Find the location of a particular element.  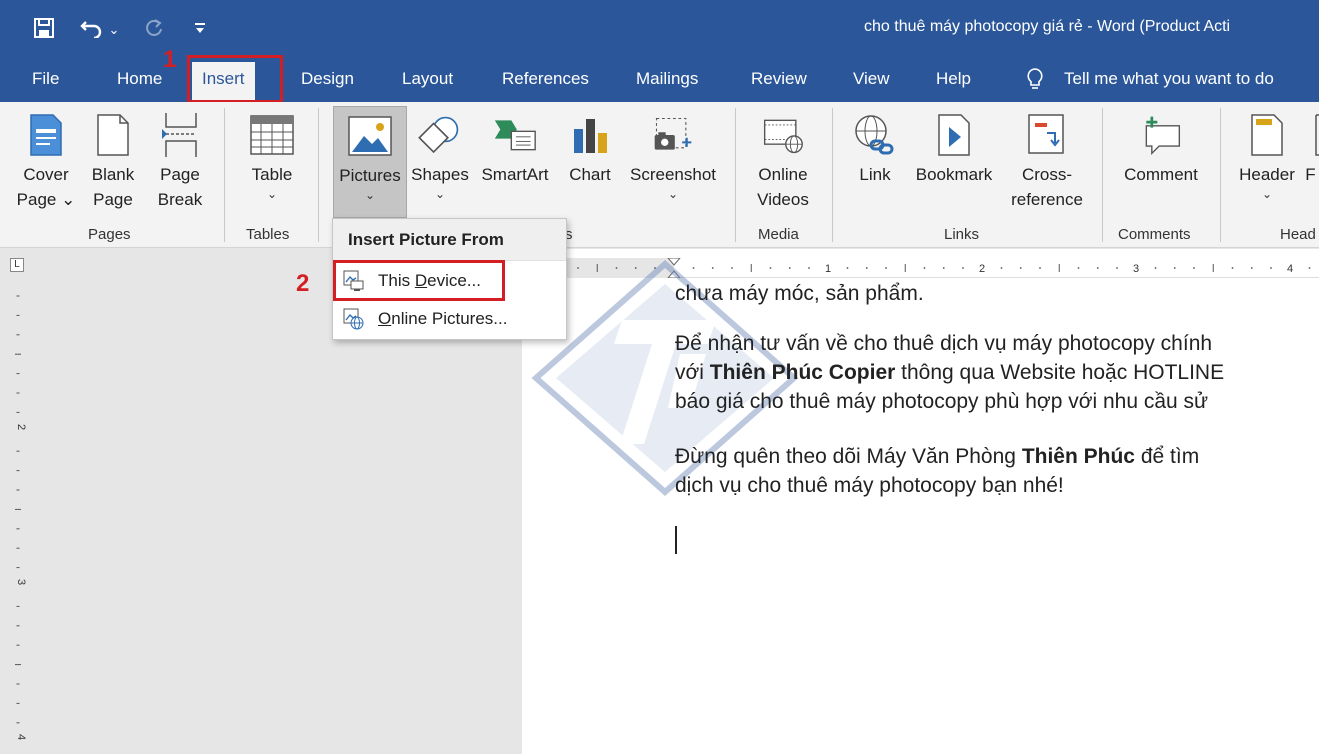

dropdown-header: Insert Picture From is located at coordinates (449, 240).